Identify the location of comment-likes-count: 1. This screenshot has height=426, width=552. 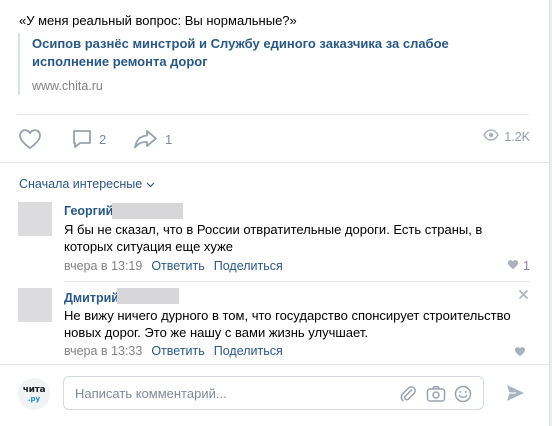
(526, 266).